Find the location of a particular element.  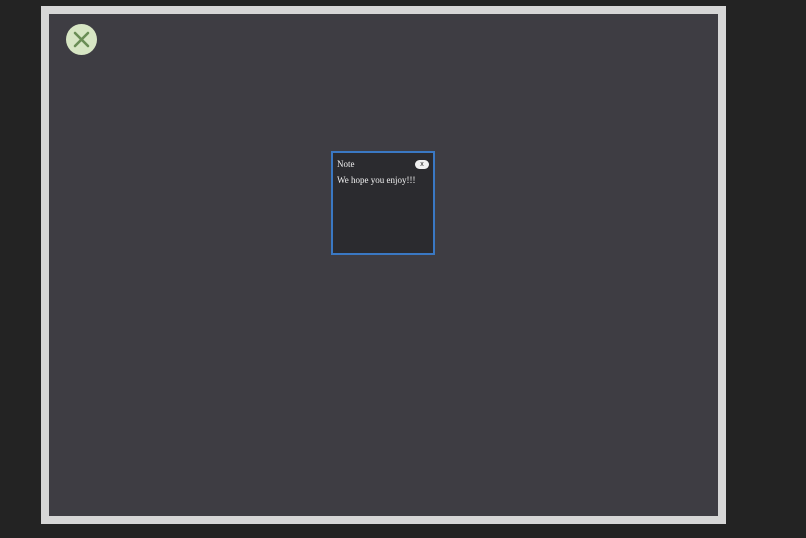

close-overlay-button is located at coordinates (81, 39).